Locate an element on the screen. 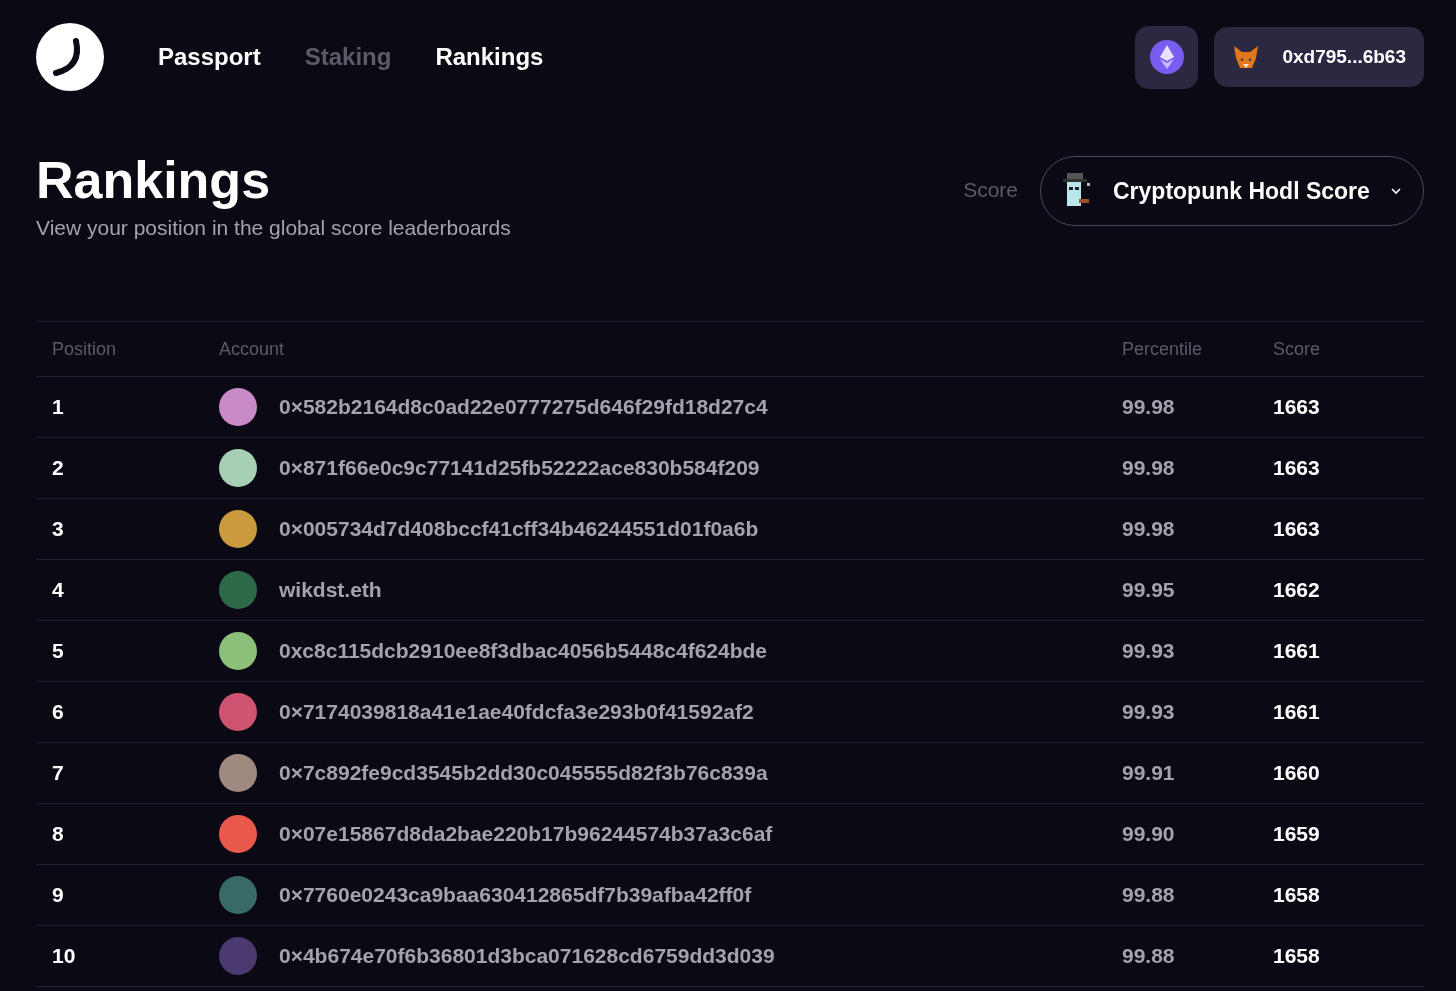 The image size is (1456, 991). column-header: Account is located at coordinates (252, 349).